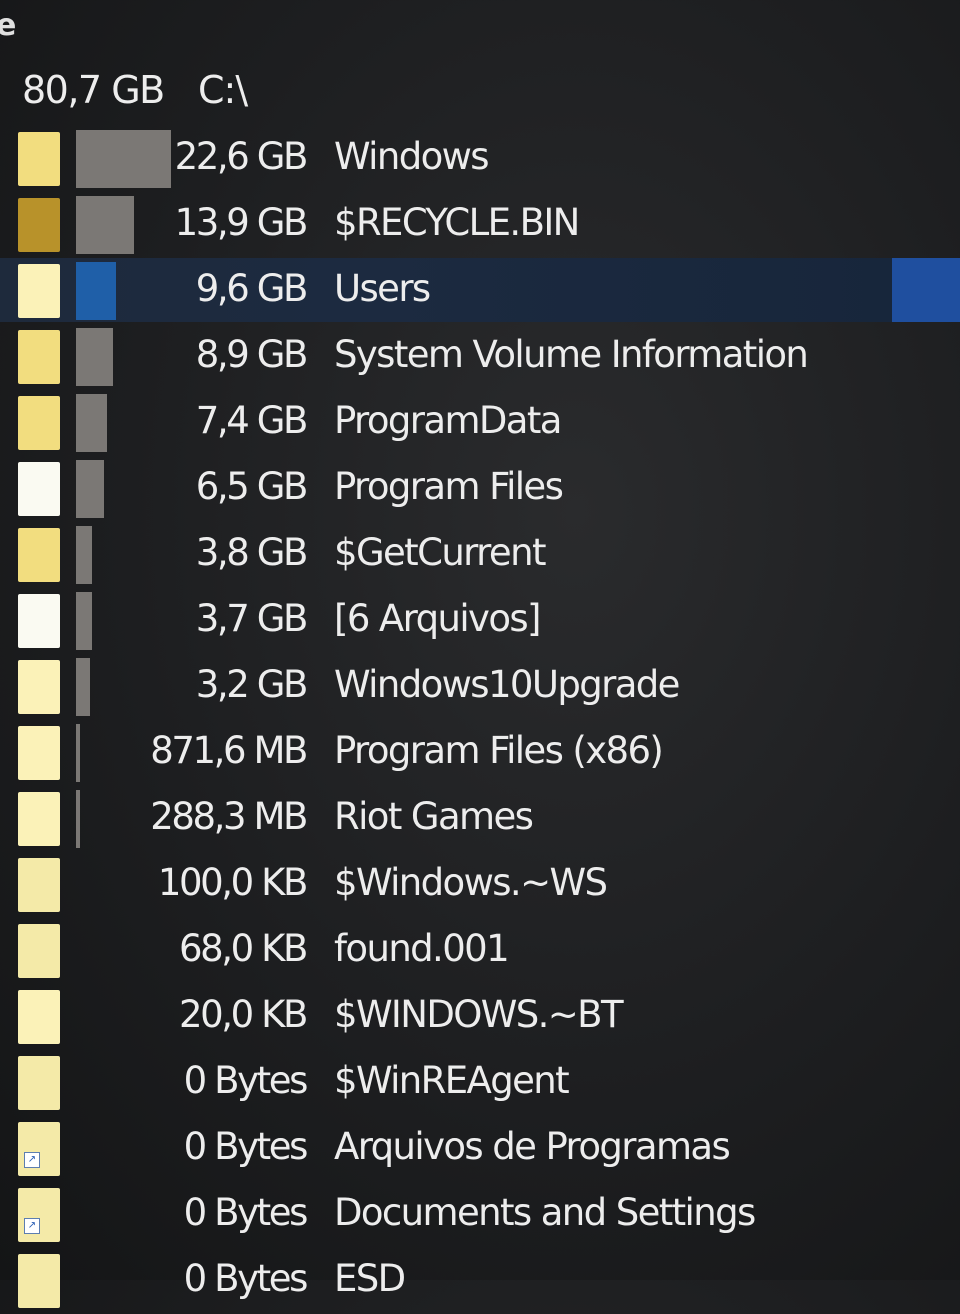  Describe the element at coordinates (229, 816) in the screenshot. I see `folder-size: 288,3 MB` at that location.